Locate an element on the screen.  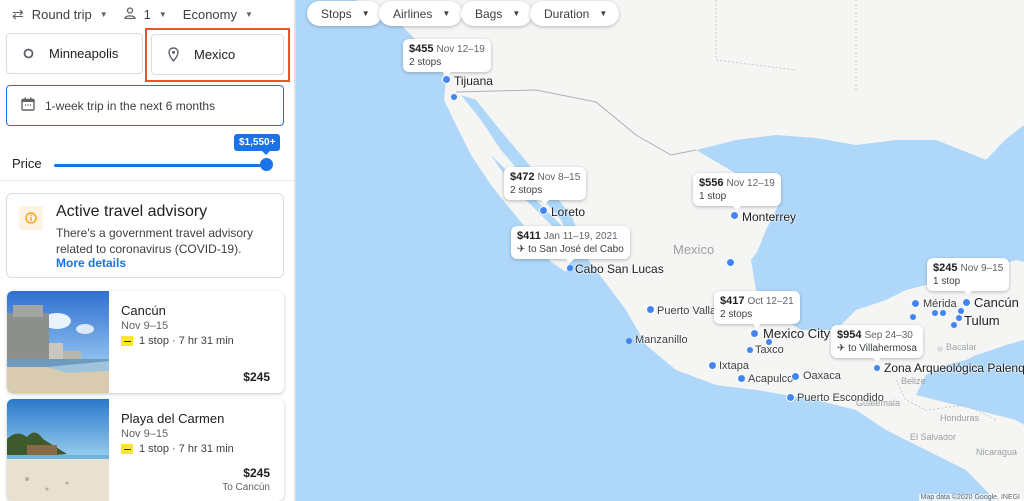
destination-highlight: Mexico is located at coordinates (217, 55).